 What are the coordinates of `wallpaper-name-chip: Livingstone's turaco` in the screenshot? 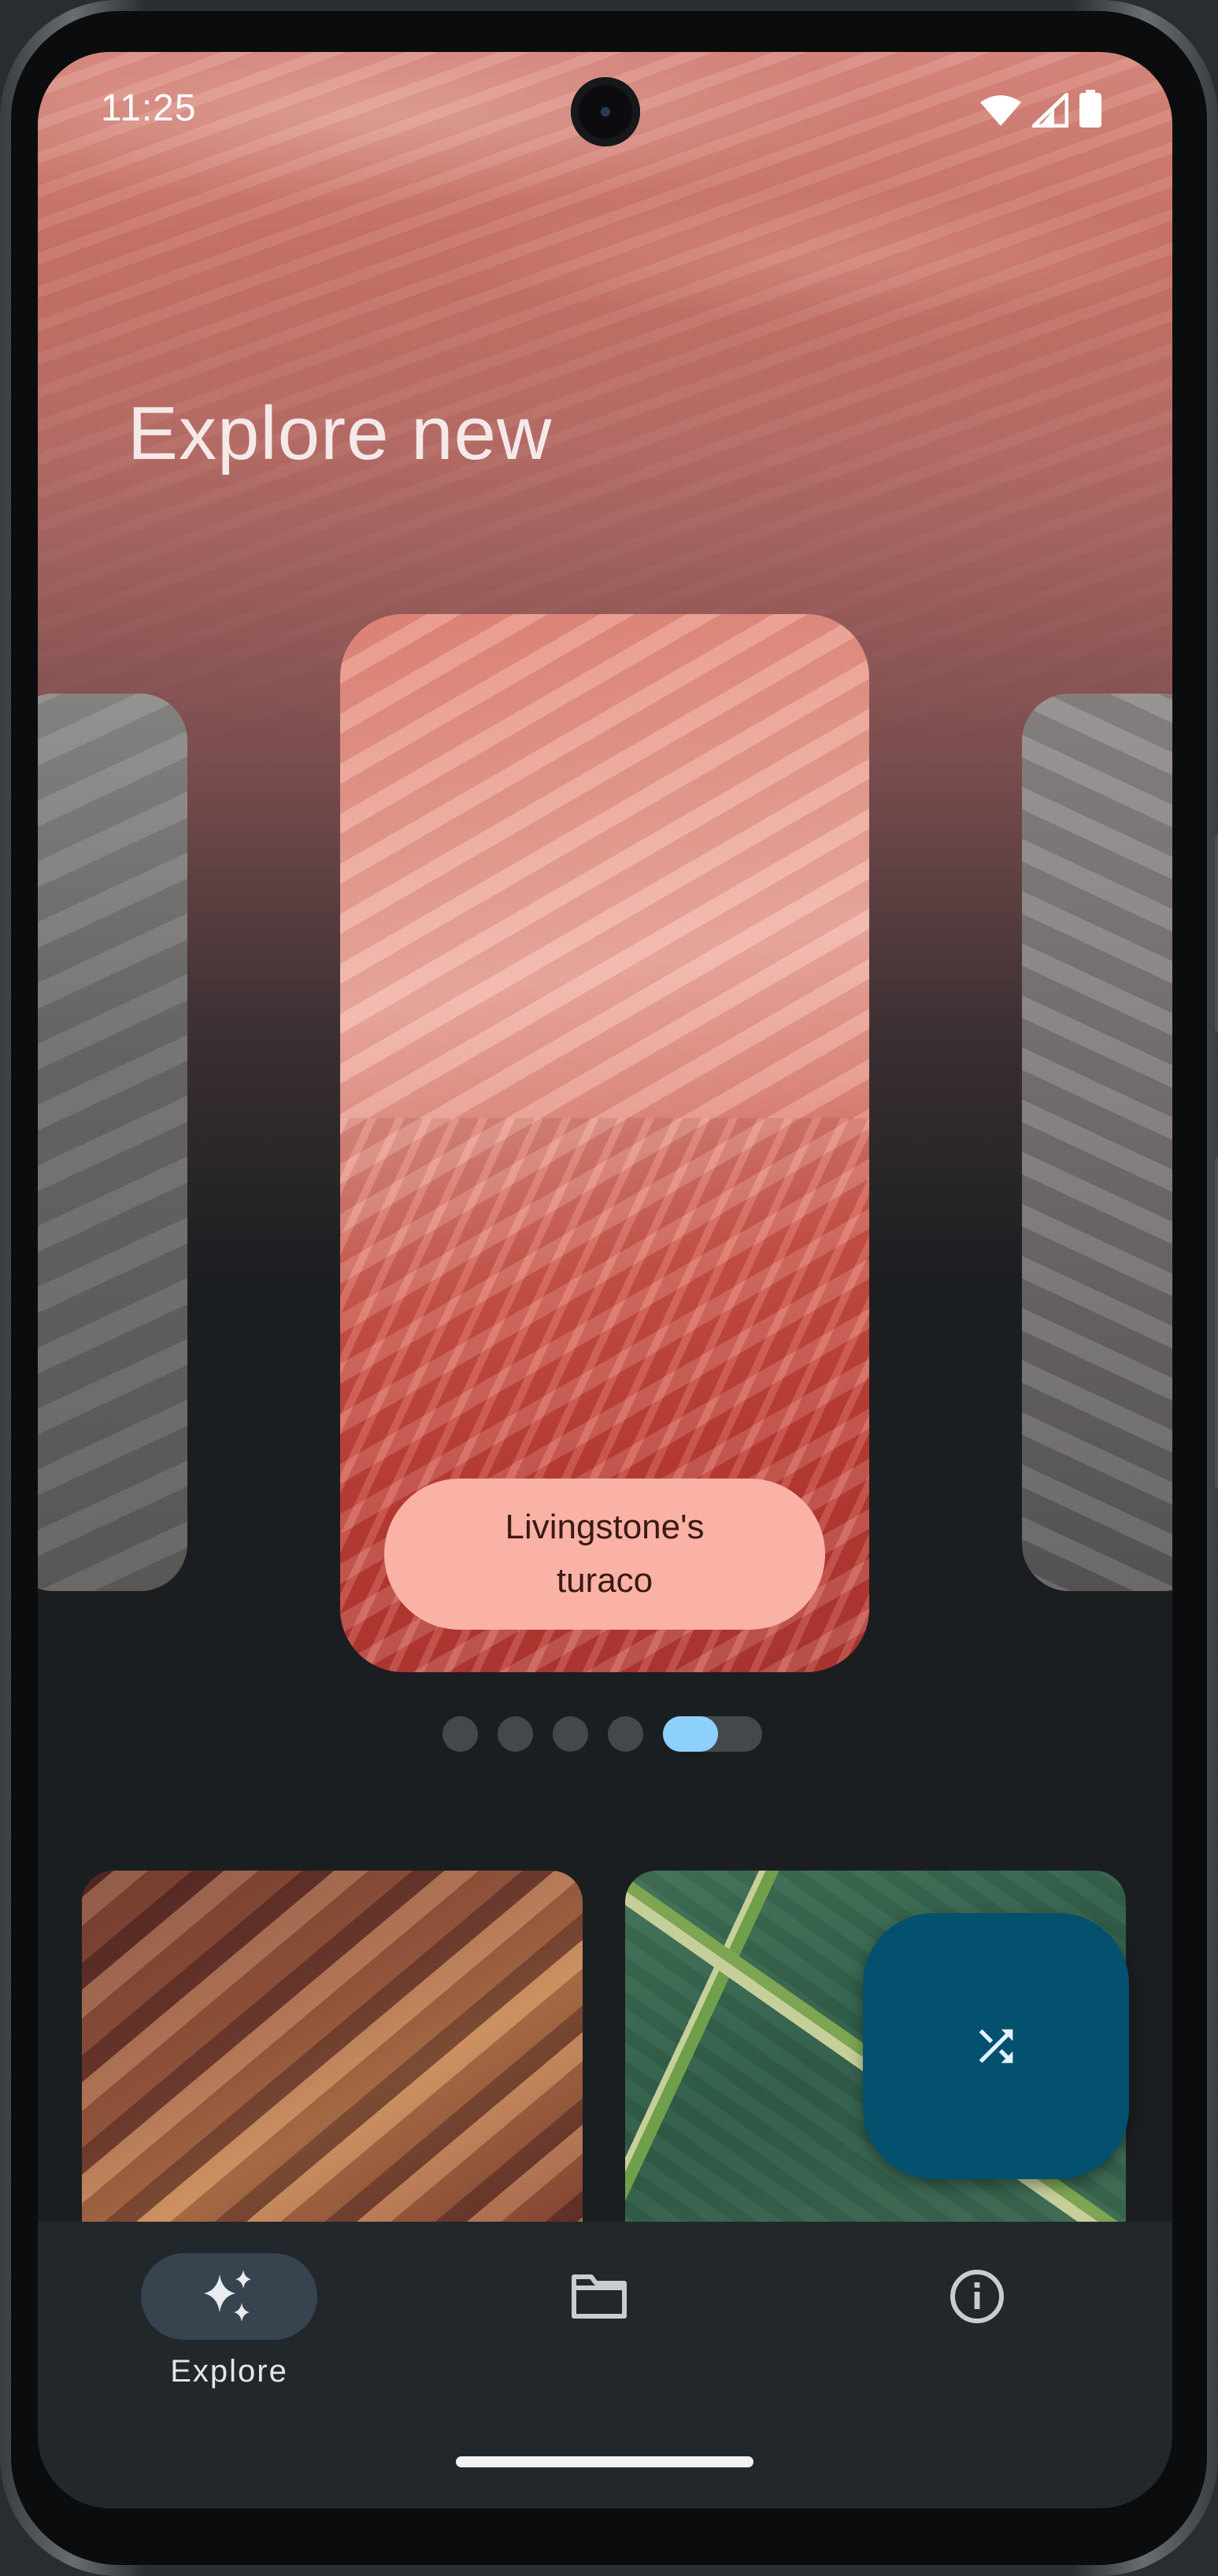 It's located at (604, 1554).